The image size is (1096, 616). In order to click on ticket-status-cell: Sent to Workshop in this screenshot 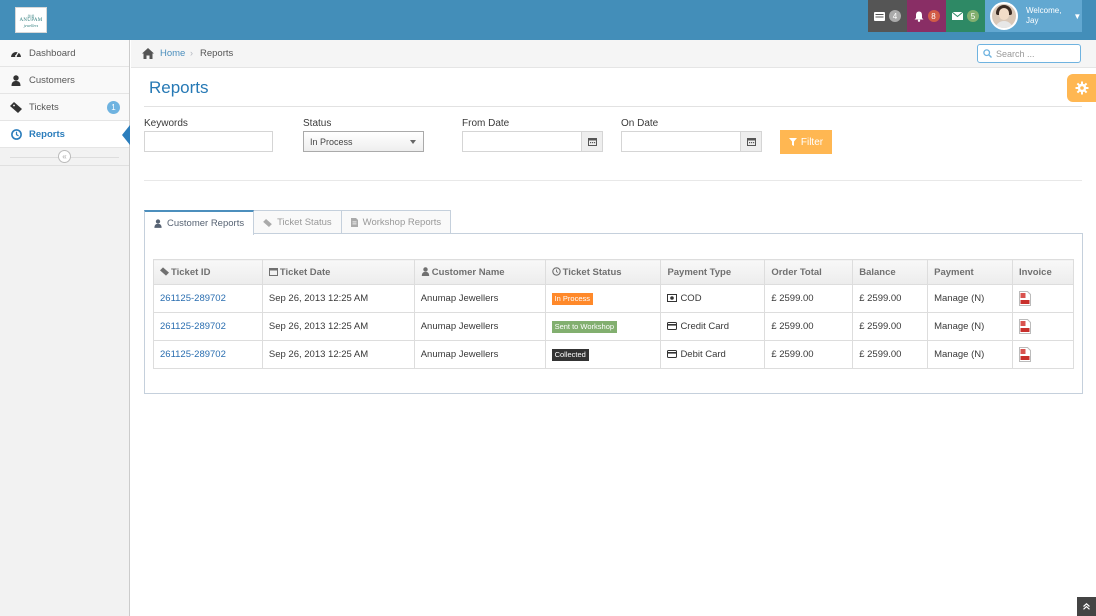, I will do `click(603, 326)`.